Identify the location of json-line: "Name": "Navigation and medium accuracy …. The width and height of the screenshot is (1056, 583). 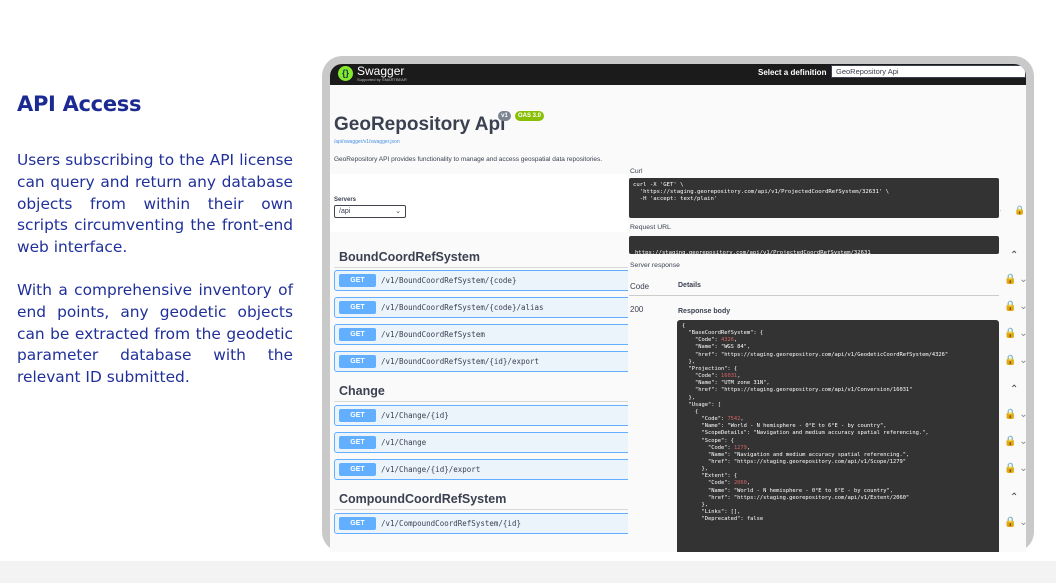
(796, 454).